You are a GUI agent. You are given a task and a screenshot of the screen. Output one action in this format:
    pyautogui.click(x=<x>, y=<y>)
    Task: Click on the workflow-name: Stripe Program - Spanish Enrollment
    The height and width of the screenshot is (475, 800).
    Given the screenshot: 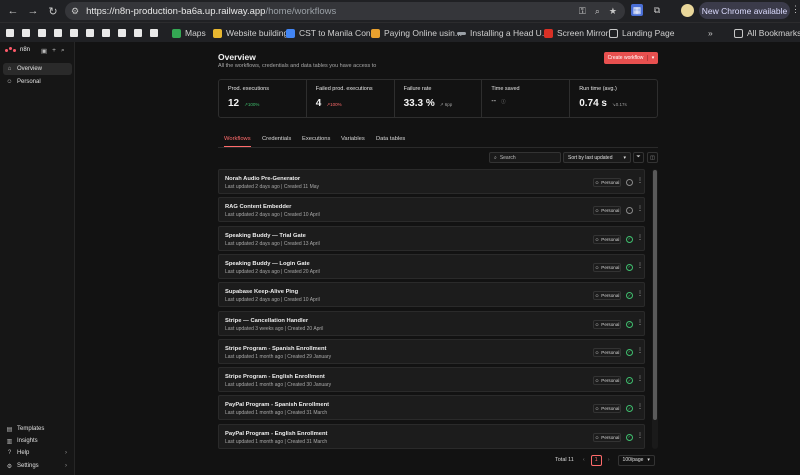 What is the action you would take?
    pyautogui.click(x=275, y=349)
    